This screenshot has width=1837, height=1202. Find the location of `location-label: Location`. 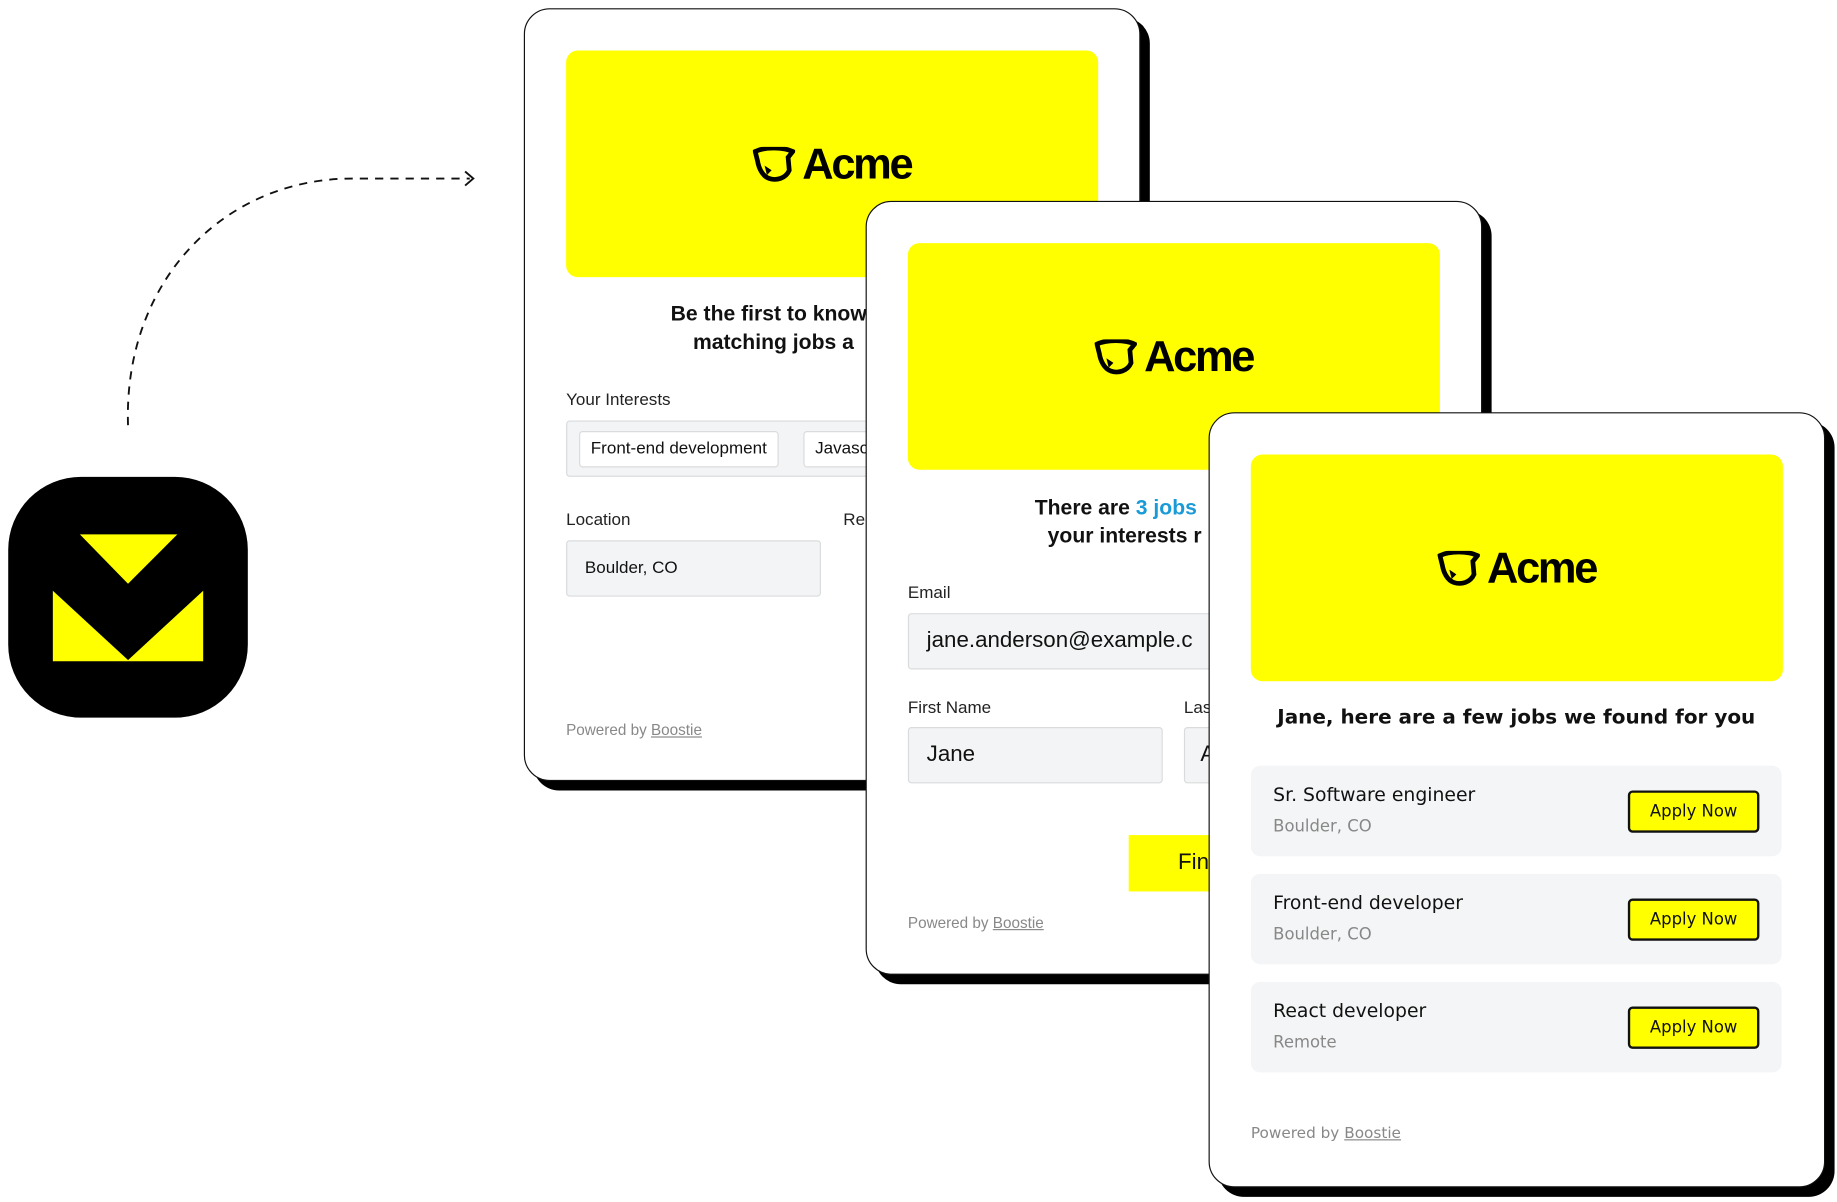

location-label: Location is located at coordinates (598, 520).